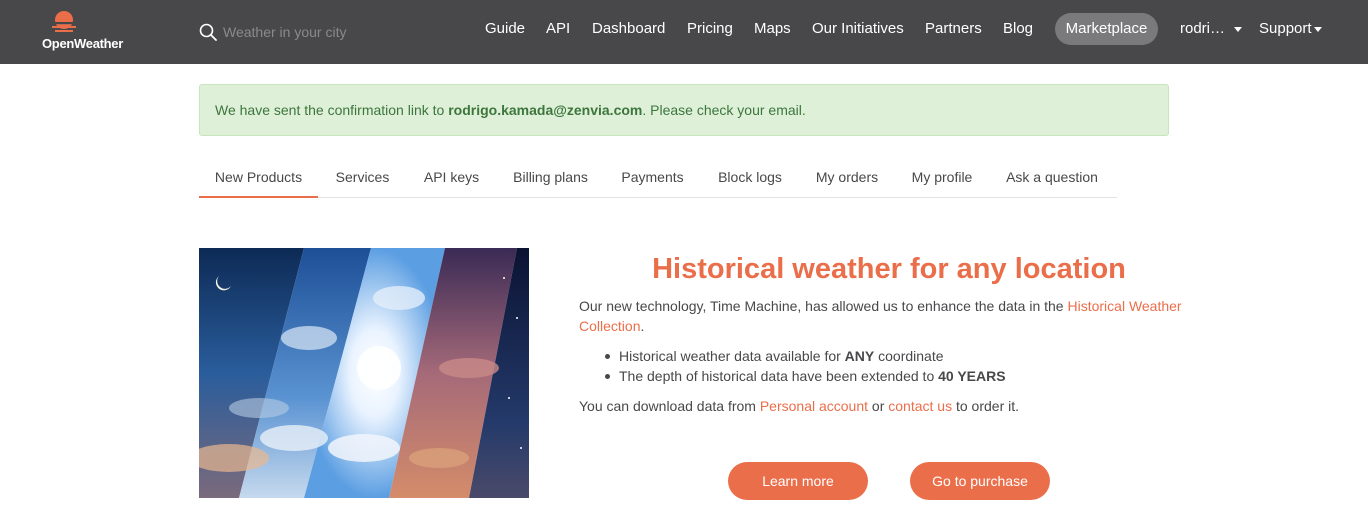 The image size is (1368, 524). Describe the element at coordinates (550, 177) in the screenshot. I see `tab-billing-plans: Billing plans` at that location.